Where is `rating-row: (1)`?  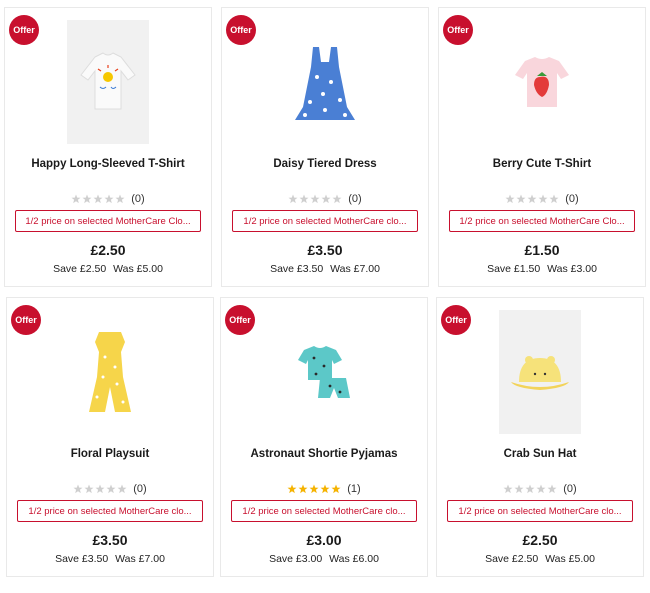
rating-row: (1) is located at coordinates (324, 489).